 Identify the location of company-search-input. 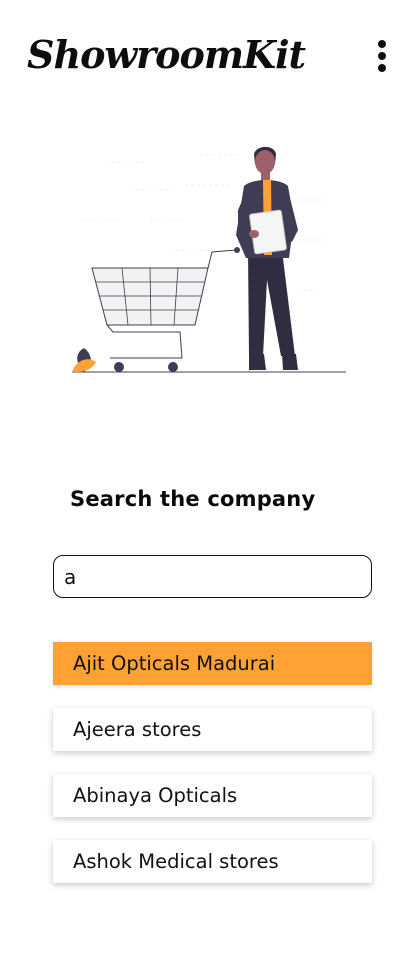
(212, 576).